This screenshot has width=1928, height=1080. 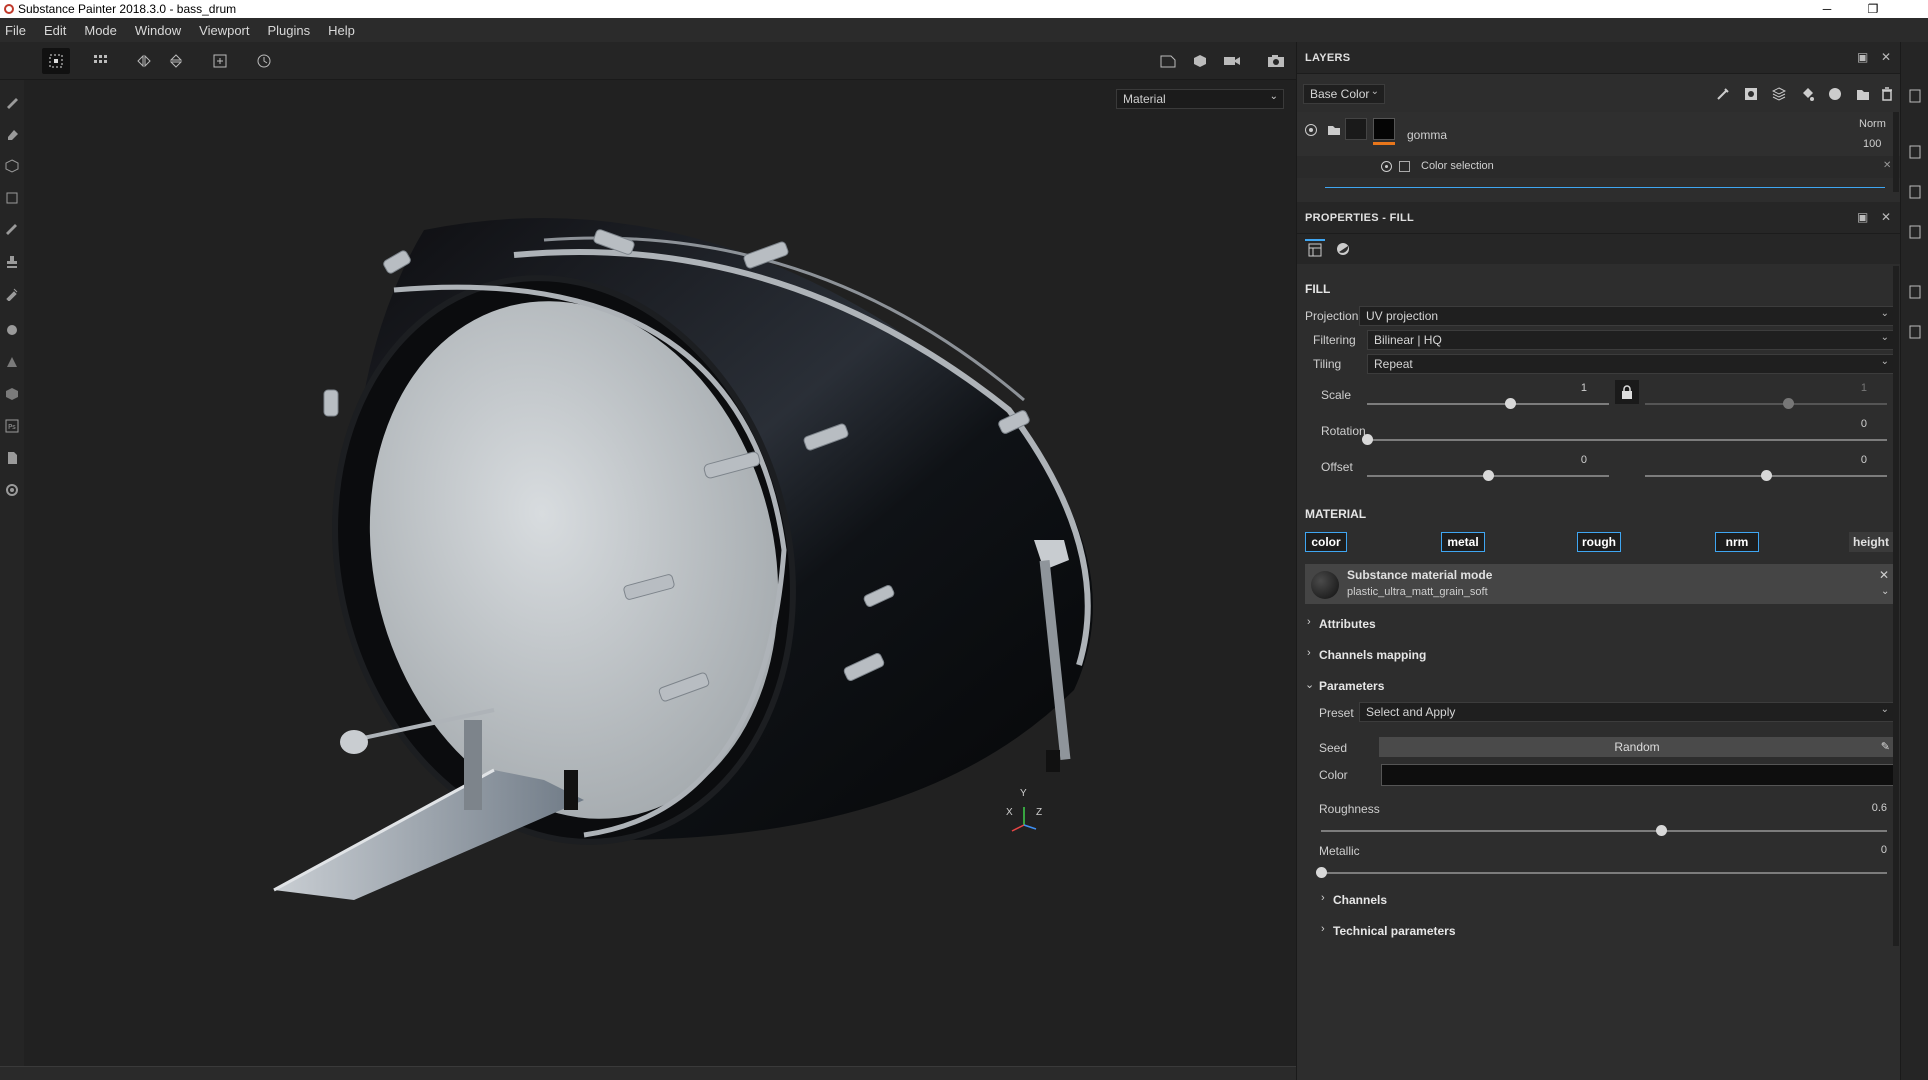 I want to click on blend-mode: Norm, so click(x=1872, y=124).